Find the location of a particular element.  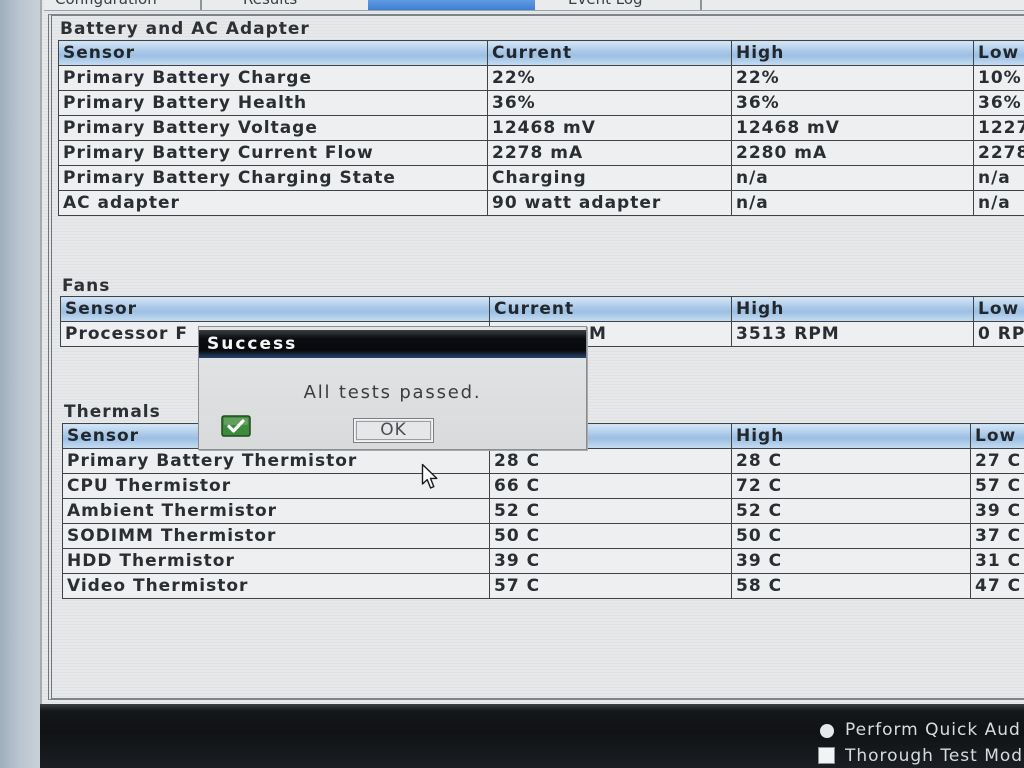

ok-button-label: OK is located at coordinates (393, 430).